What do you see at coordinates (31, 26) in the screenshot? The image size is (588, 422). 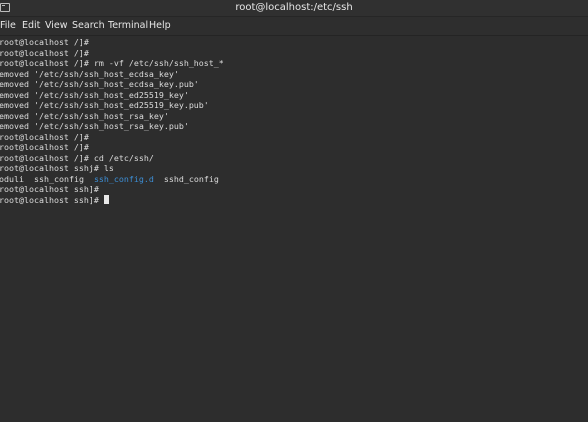 I see `menu-edit: Edit` at bounding box center [31, 26].